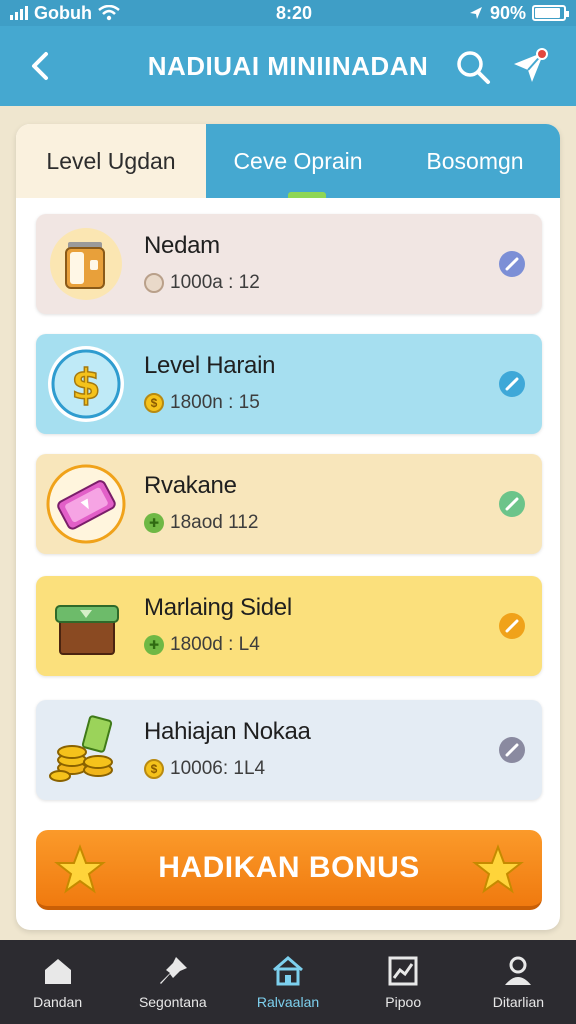 This screenshot has height=1024, width=576. What do you see at coordinates (215, 644) in the screenshot?
I see `item-meta-value: 1800d : L4` at bounding box center [215, 644].